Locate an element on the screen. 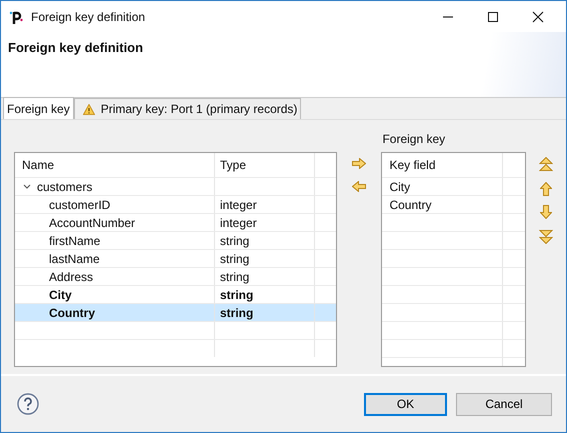 This screenshot has height=433, width=567. column-header: Name is located at coordinates (115, 165).